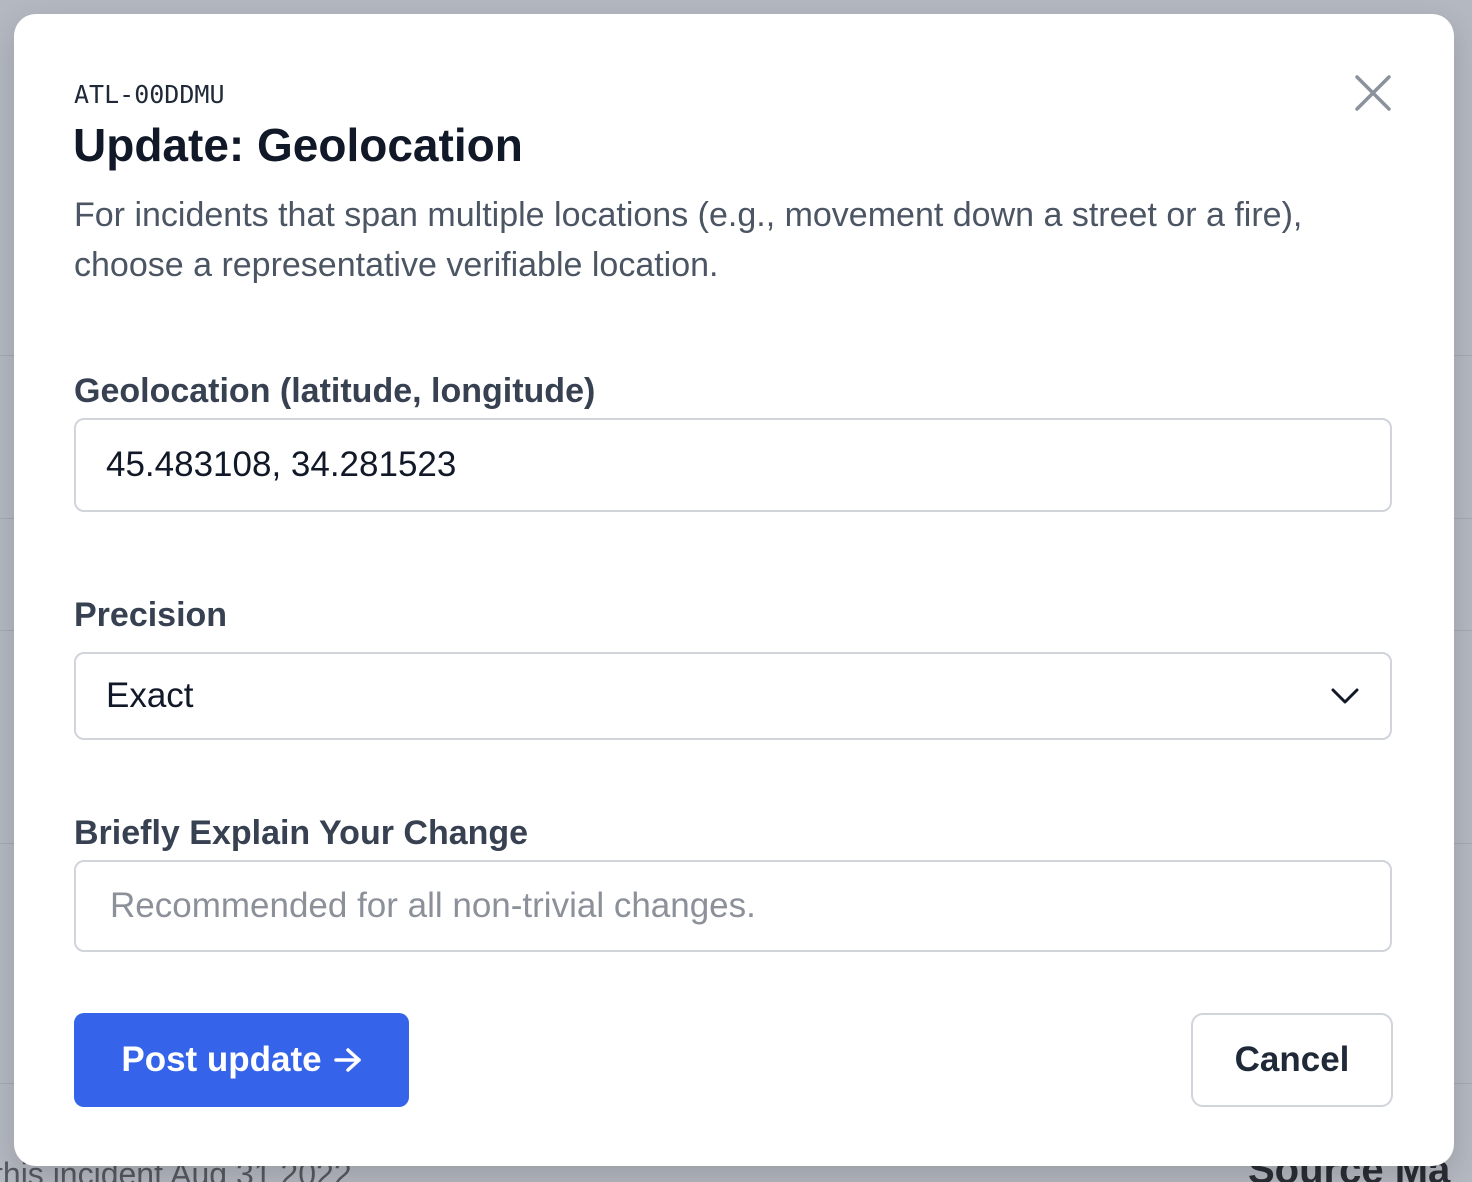  Describe the element at coordinates (149, 94) in the screenshot. I see `incident-id: ATL-00DDMU` at that location.